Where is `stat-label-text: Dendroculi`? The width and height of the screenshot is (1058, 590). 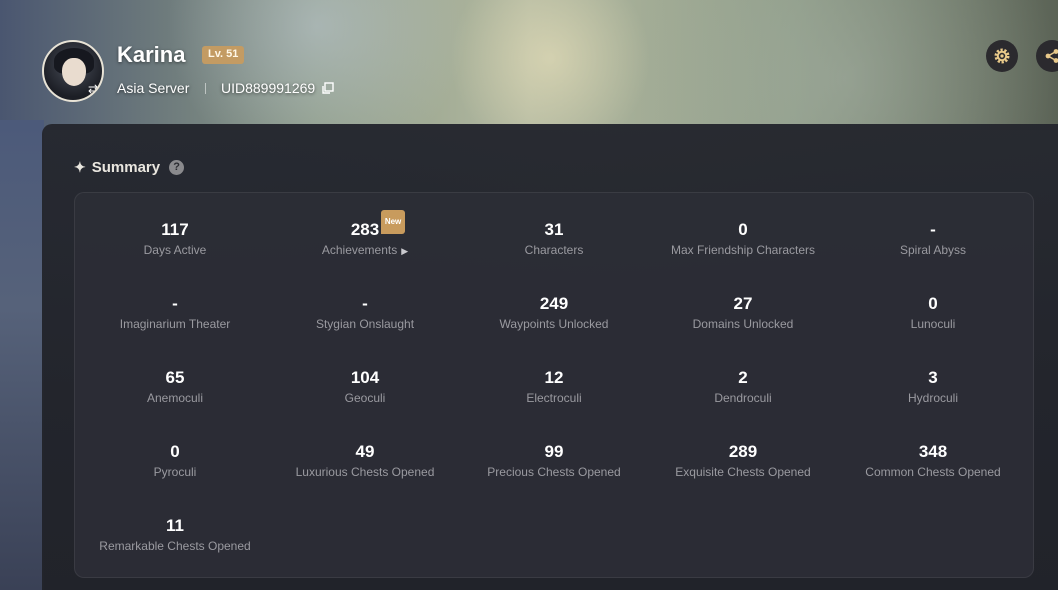 stat-label-text: Dendroculi is located at coordinates (743, 398).